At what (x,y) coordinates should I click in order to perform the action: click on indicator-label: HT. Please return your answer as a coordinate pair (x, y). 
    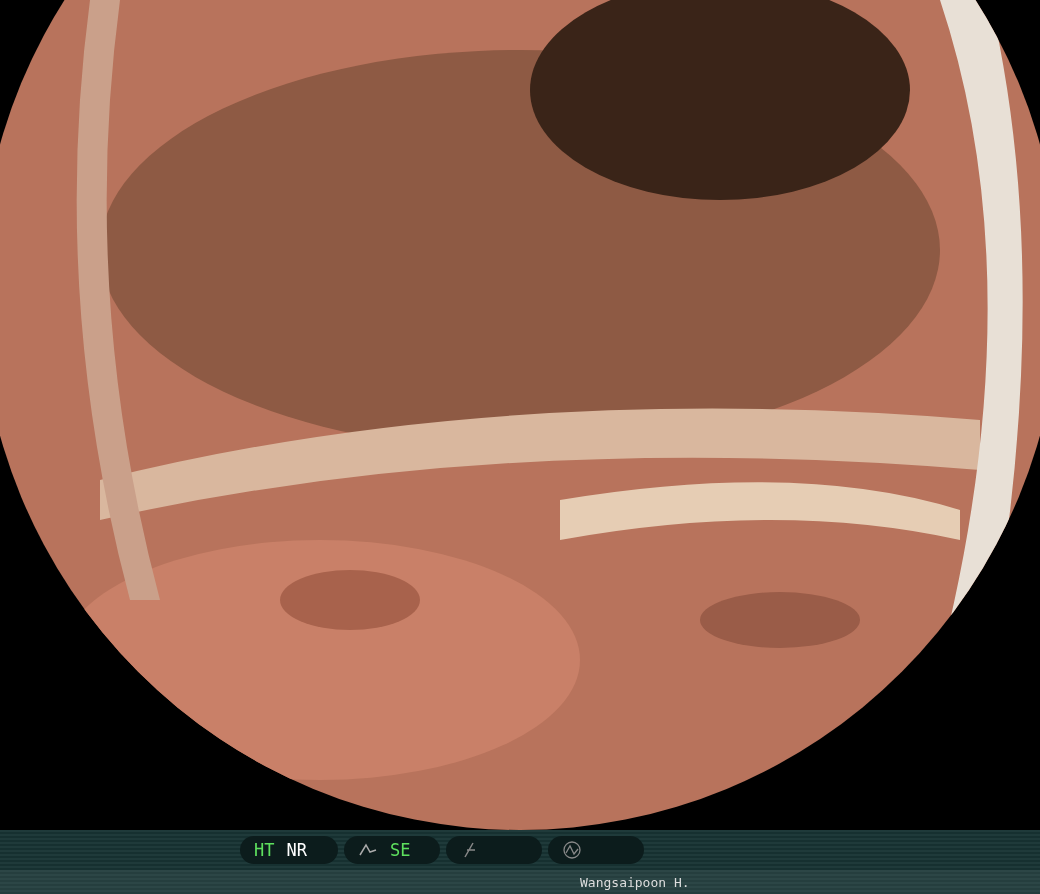
    Looking at the image, I should click on (264, 850).